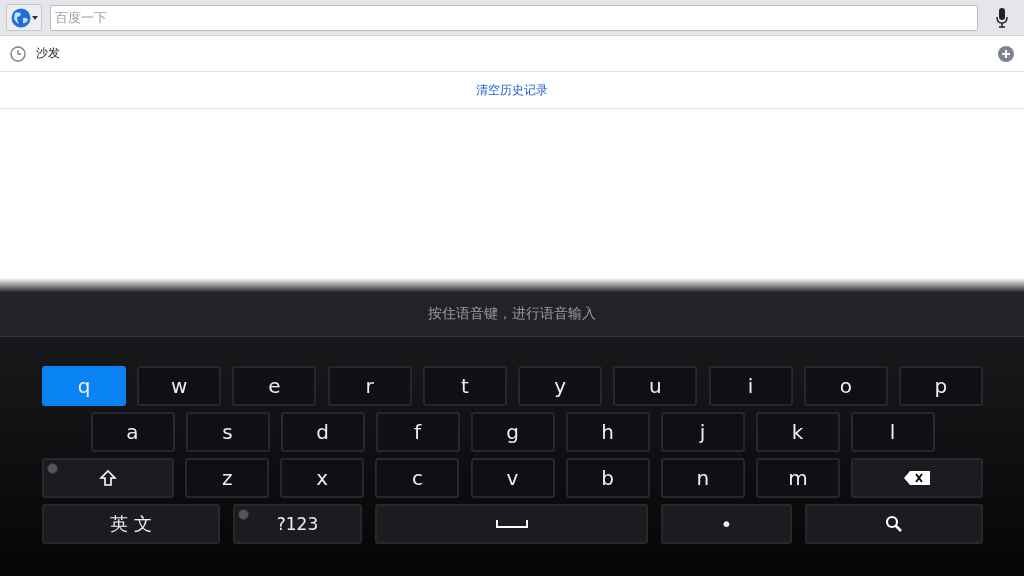 The image size is (1024, 576). I want to click on add-icon, so click(1006, 53).